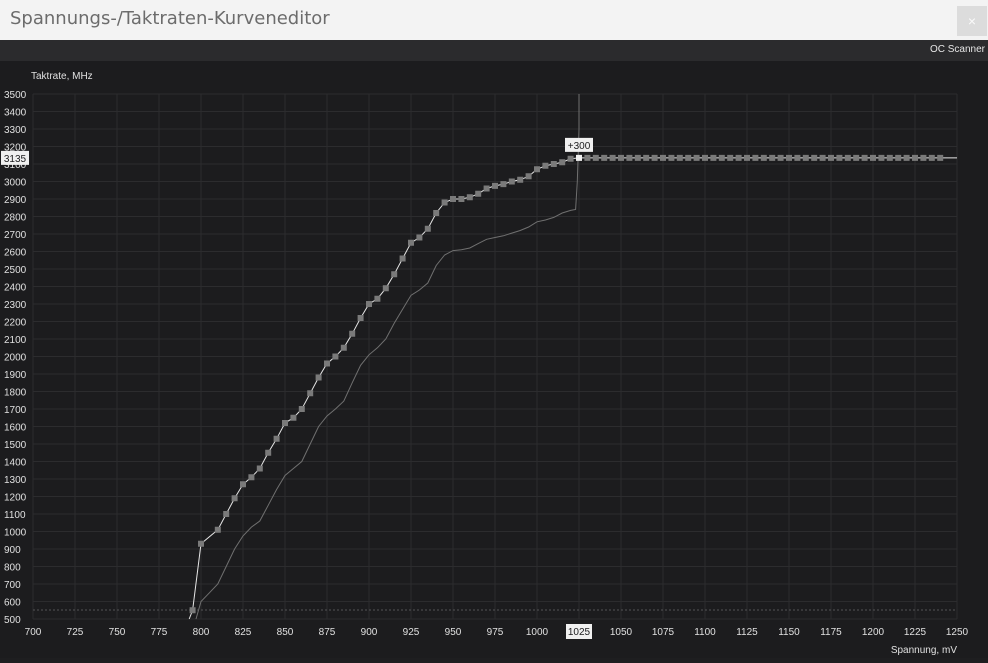  Describe the element at coordinates (62, 76) in the screenshot. I see `y-axis-label: Taktrate, MHz` at that location.